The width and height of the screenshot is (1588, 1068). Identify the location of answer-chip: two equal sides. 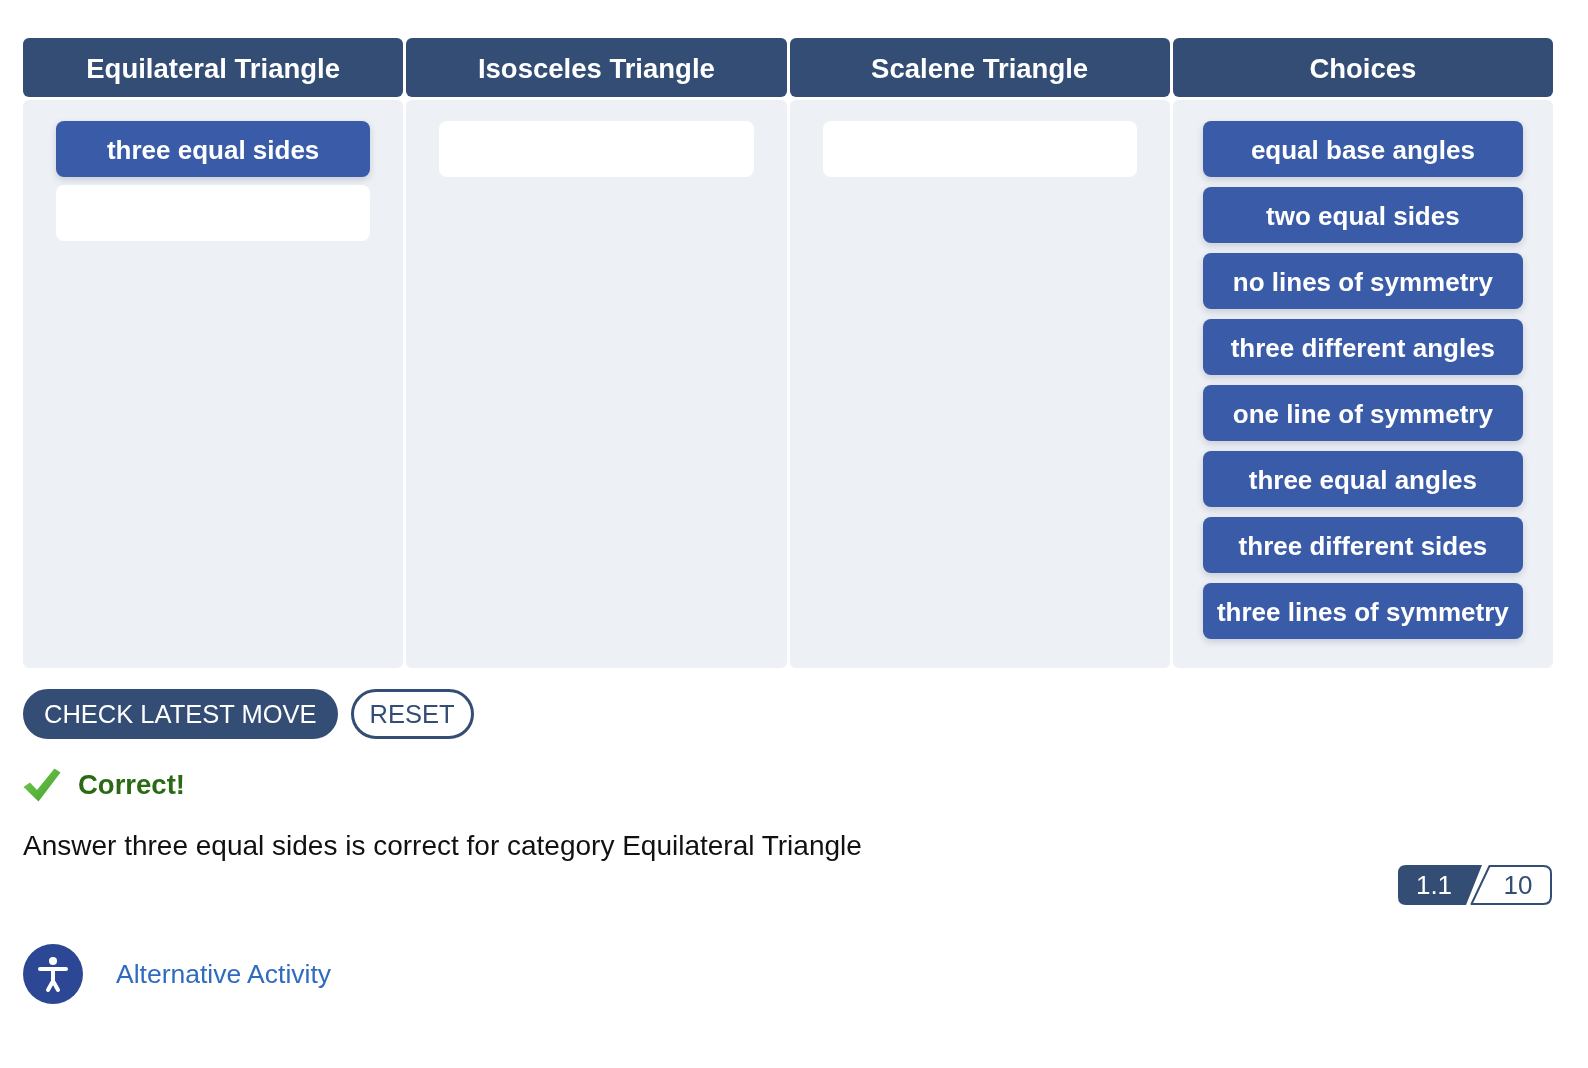
(1362, 215).